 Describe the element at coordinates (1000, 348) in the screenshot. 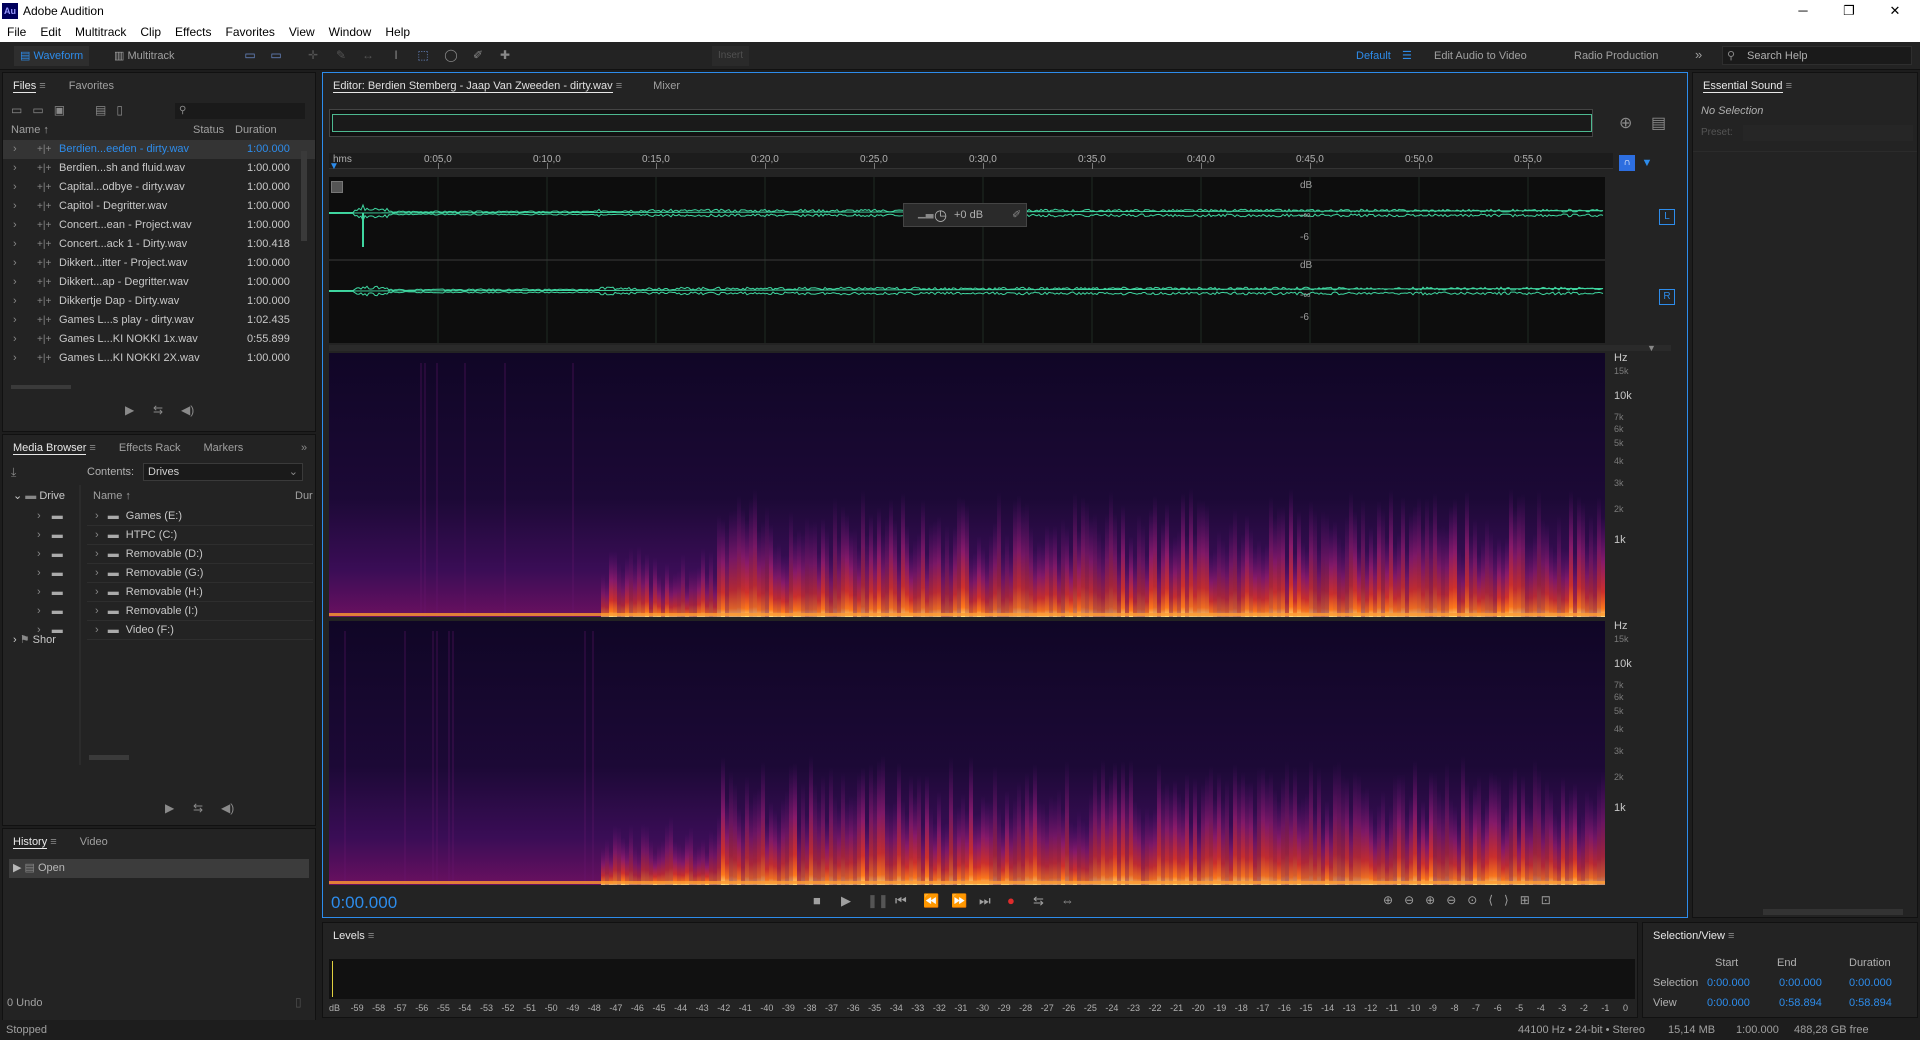

I see `view-splitter` at that location.